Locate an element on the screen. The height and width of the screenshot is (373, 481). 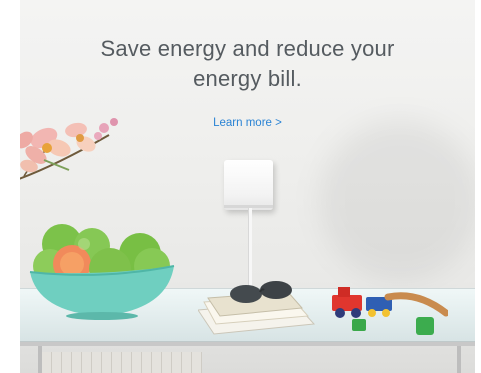
toy-train-image is located at coordinates (390, 311).